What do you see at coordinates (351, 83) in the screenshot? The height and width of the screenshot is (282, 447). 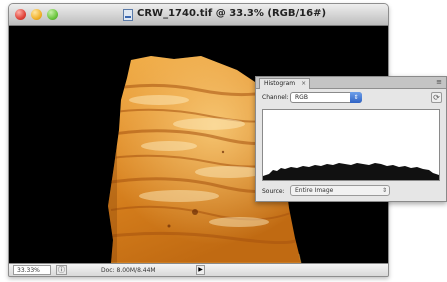 I see `panel-header: Histogram × ≡` at bounding box center [351, 83].